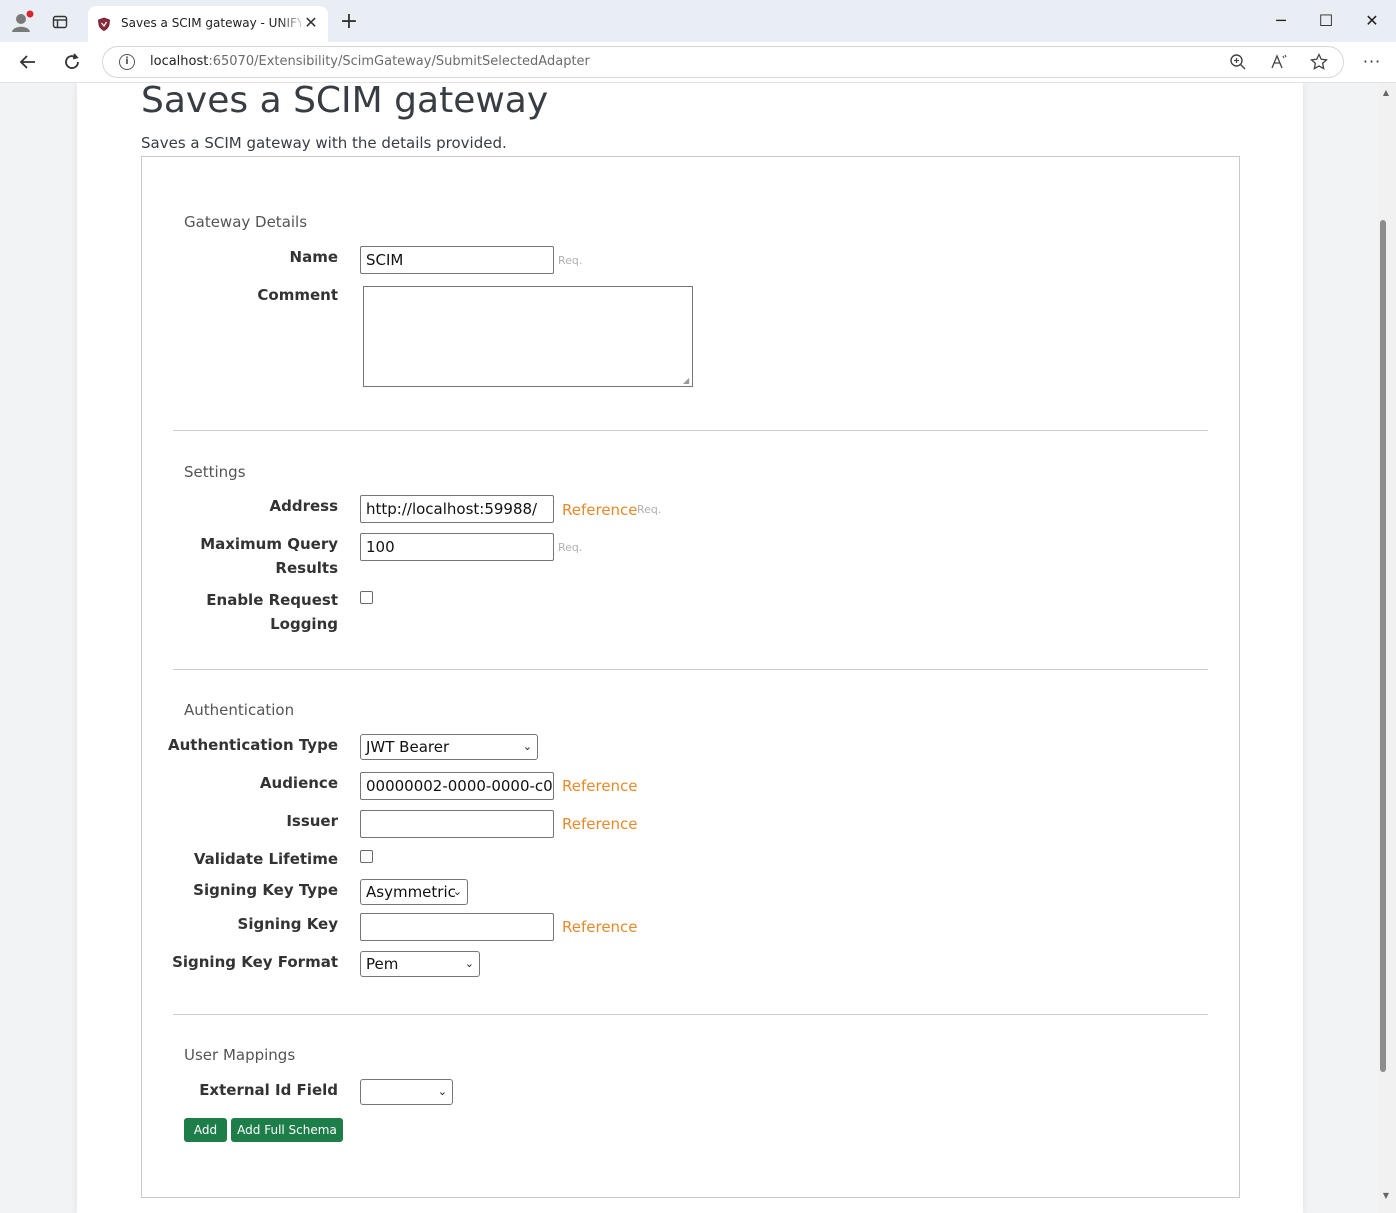 Image resolution: width=1396 pixels, height=1213 pixels. I want to click on enable-request-logging-checkbox, so click(366, 597).